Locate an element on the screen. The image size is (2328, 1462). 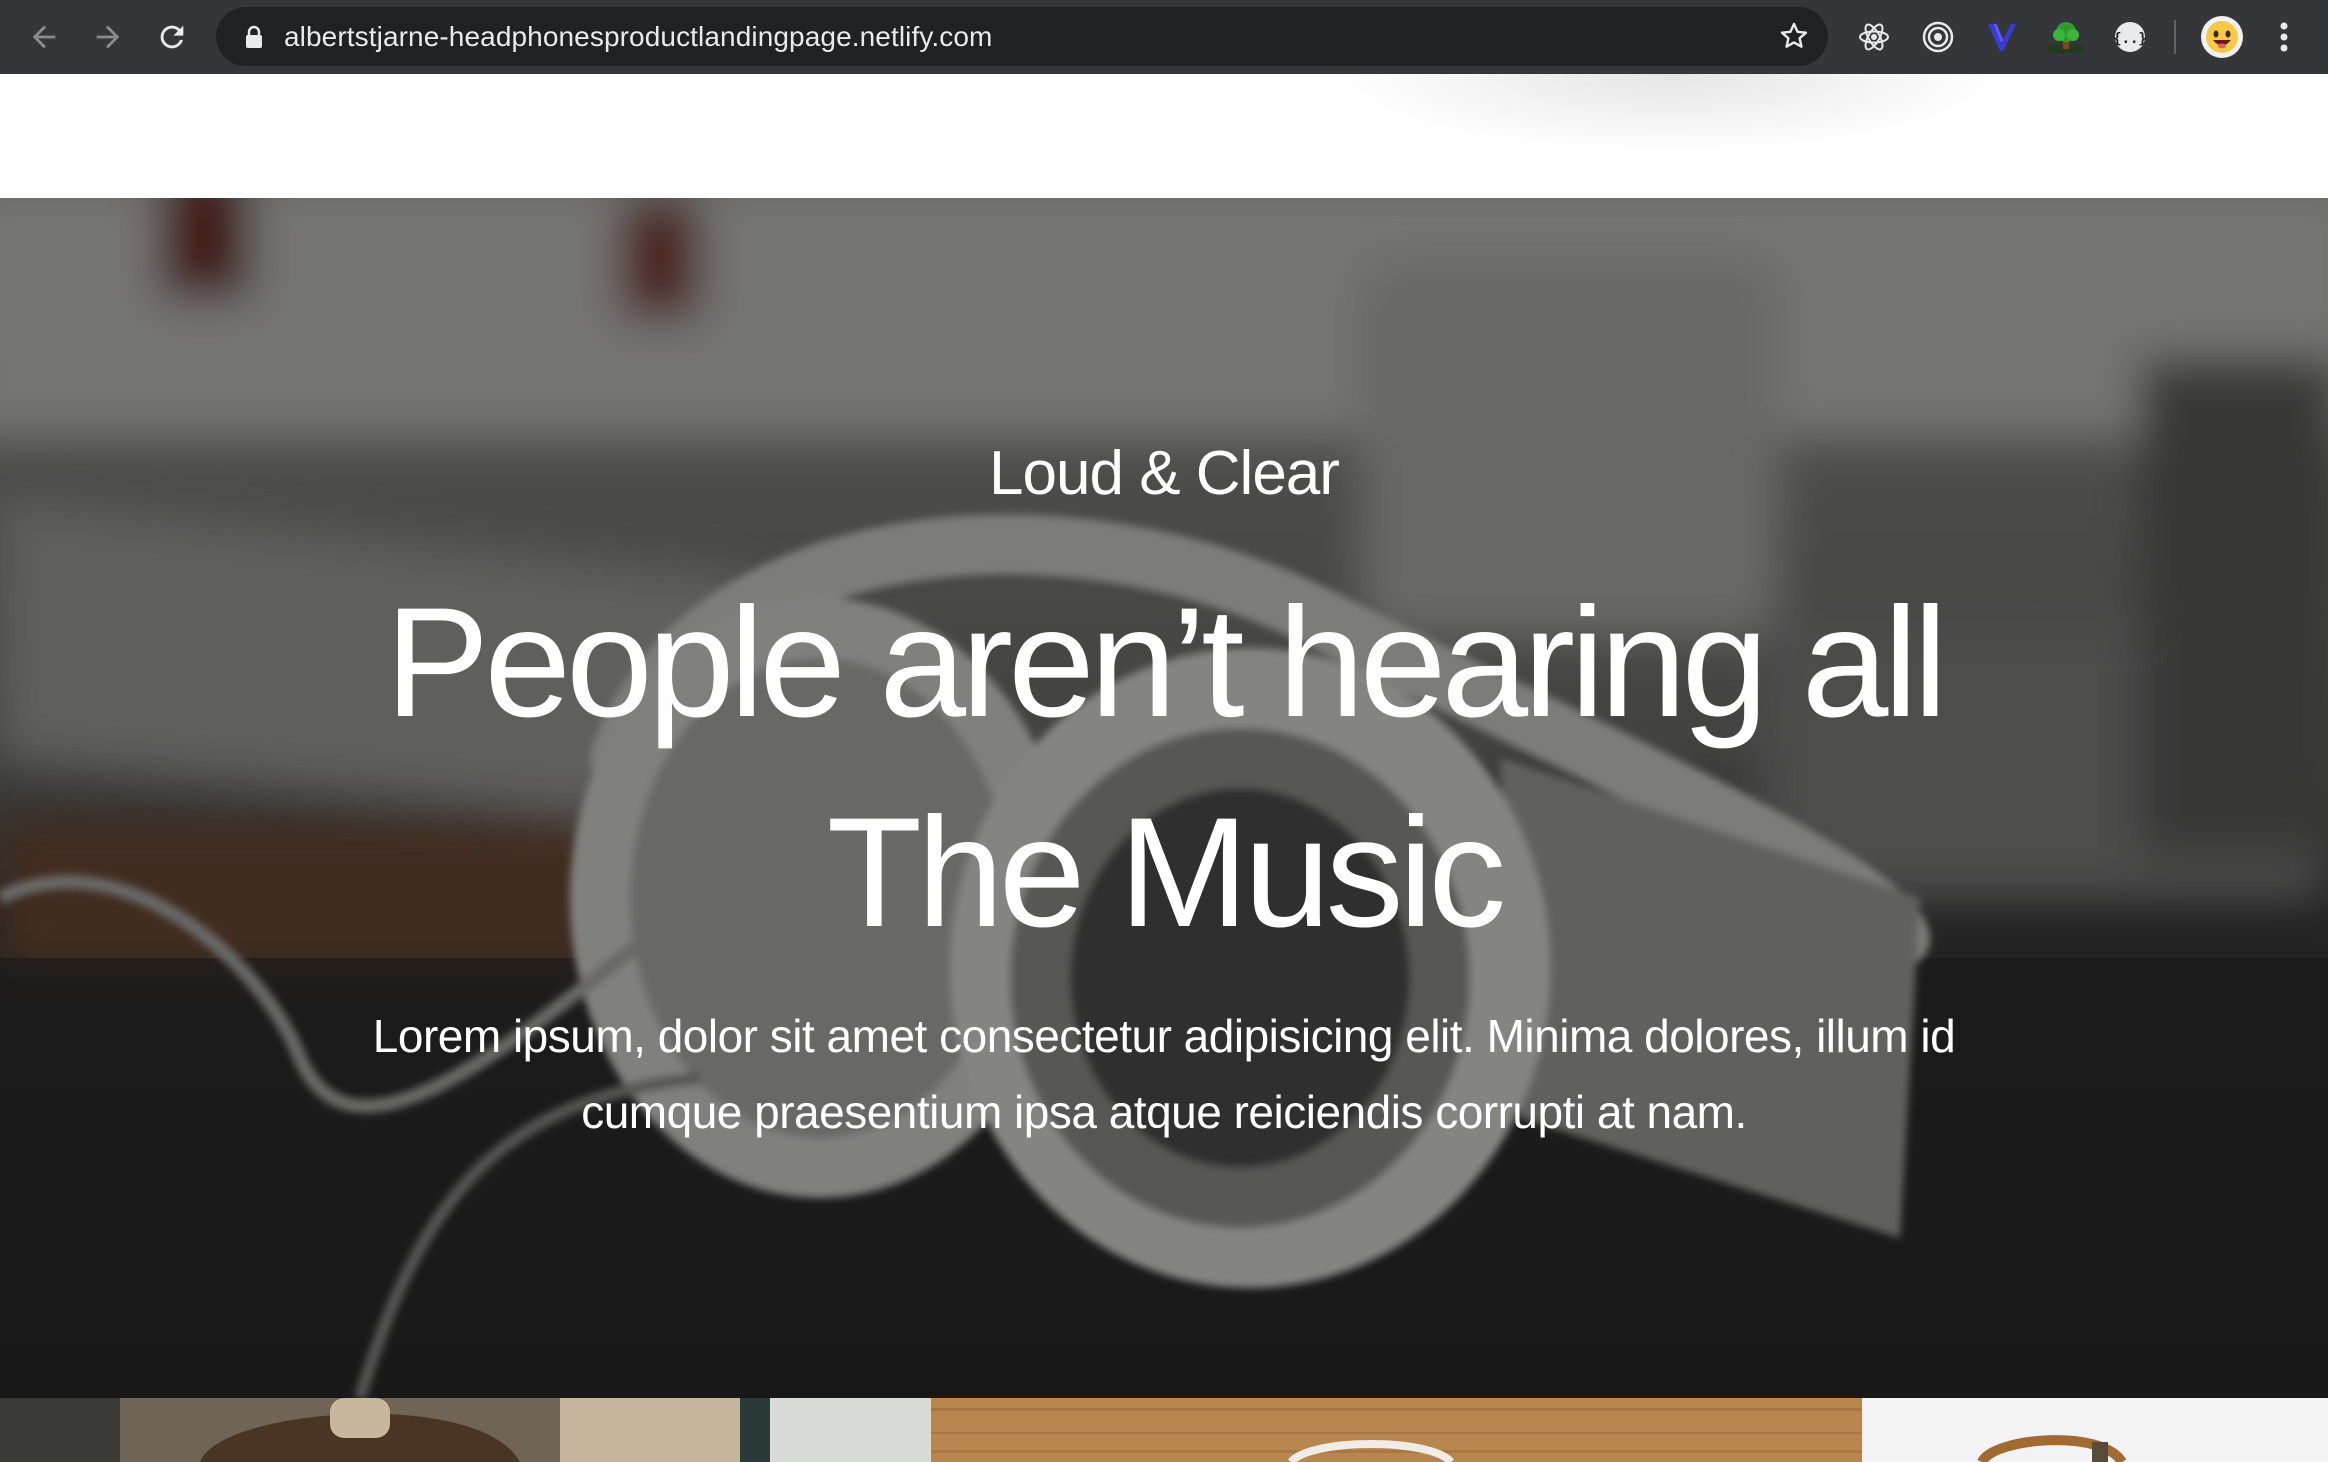
hero-title-line-2: The Music is located at coordinates (1166, 873).